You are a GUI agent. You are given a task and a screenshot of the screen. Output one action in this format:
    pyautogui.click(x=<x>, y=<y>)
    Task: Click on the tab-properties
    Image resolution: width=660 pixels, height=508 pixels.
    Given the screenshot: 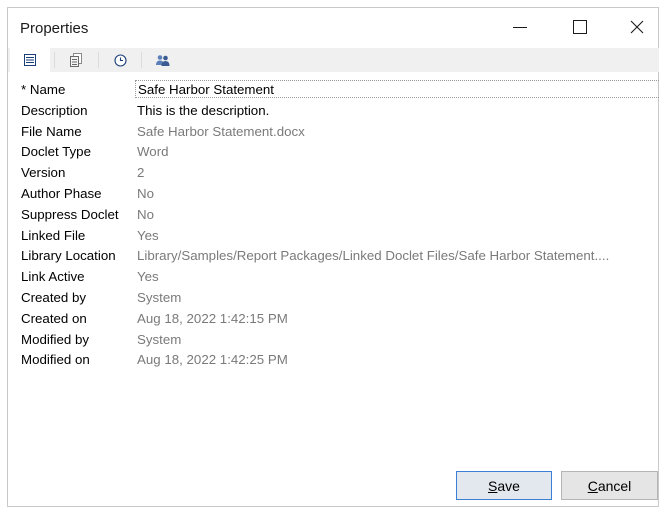 What is the action you would take?
    pyautogui.click(x=30, y=60)
    